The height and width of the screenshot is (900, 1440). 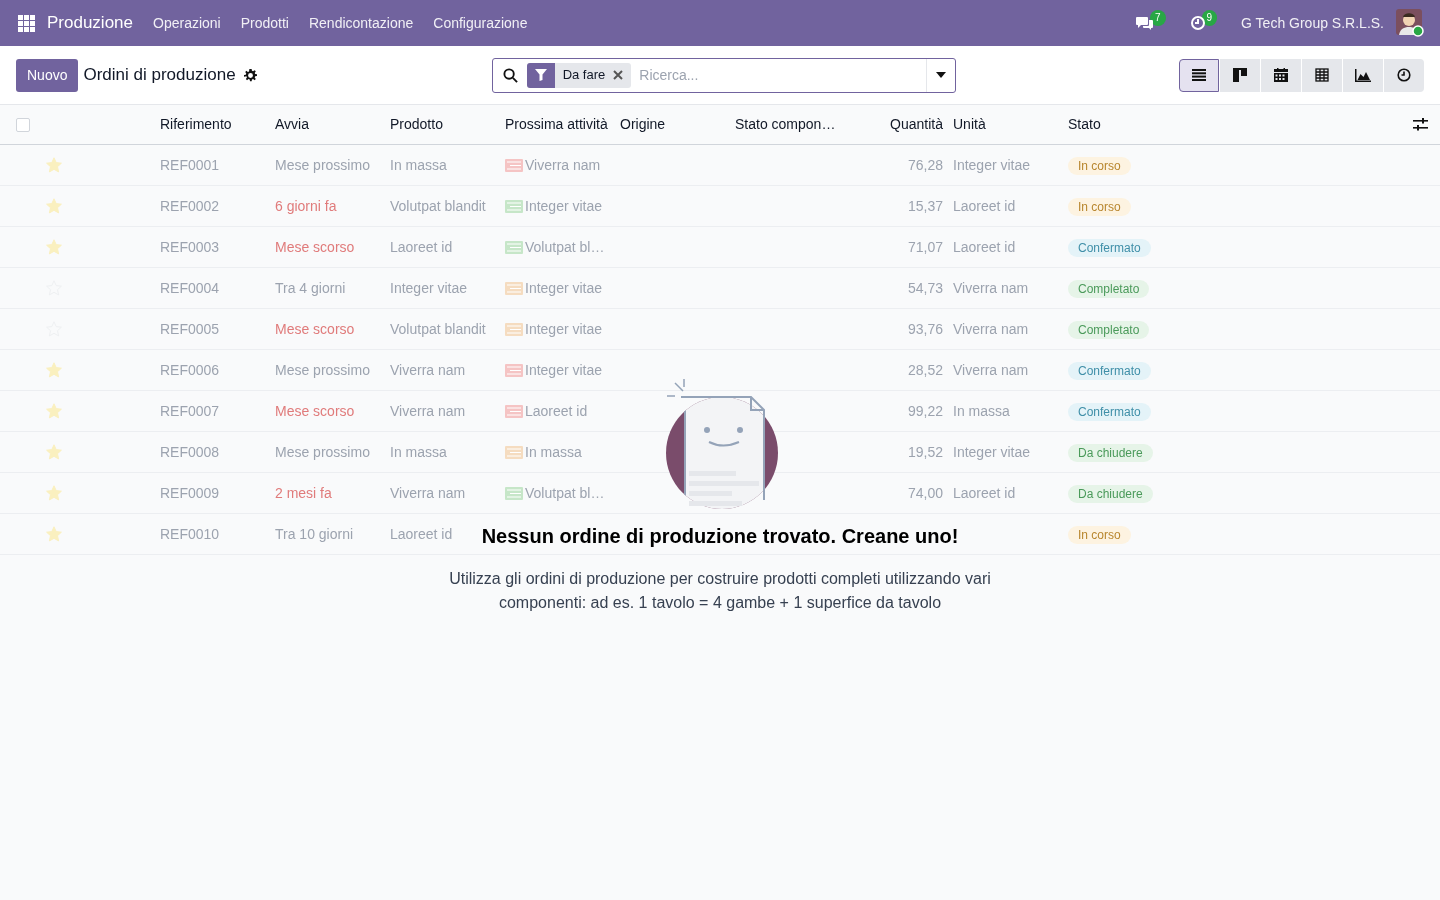 I want to click on new-button: Nuovo, so click(x=47, y=75).